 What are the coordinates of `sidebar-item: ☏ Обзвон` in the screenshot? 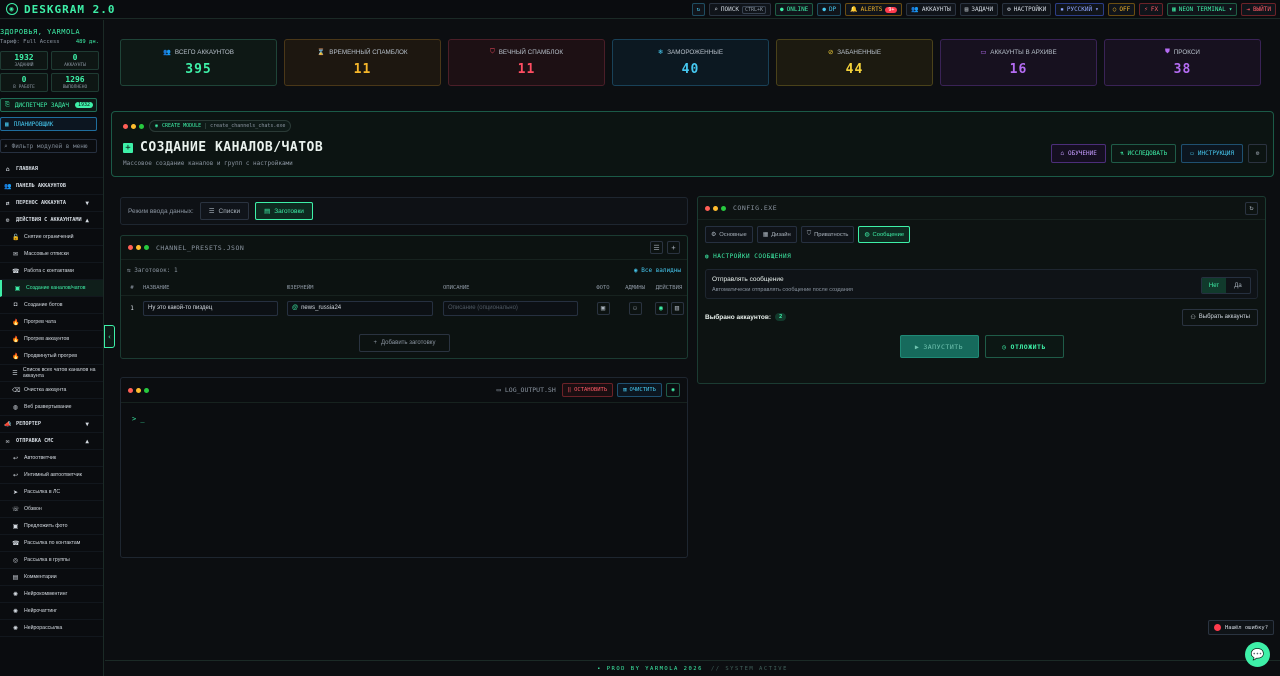 It's located at (51, 509).